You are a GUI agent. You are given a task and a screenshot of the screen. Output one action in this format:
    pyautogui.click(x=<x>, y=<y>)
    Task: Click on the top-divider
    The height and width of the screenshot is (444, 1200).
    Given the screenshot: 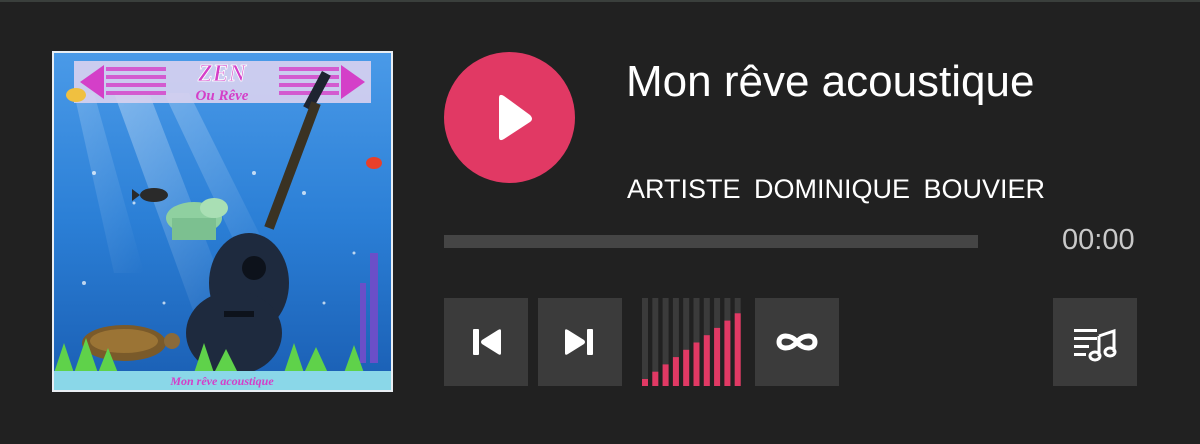 What is the action you would take?
    pyautogui.click(x=600, y=1)
    